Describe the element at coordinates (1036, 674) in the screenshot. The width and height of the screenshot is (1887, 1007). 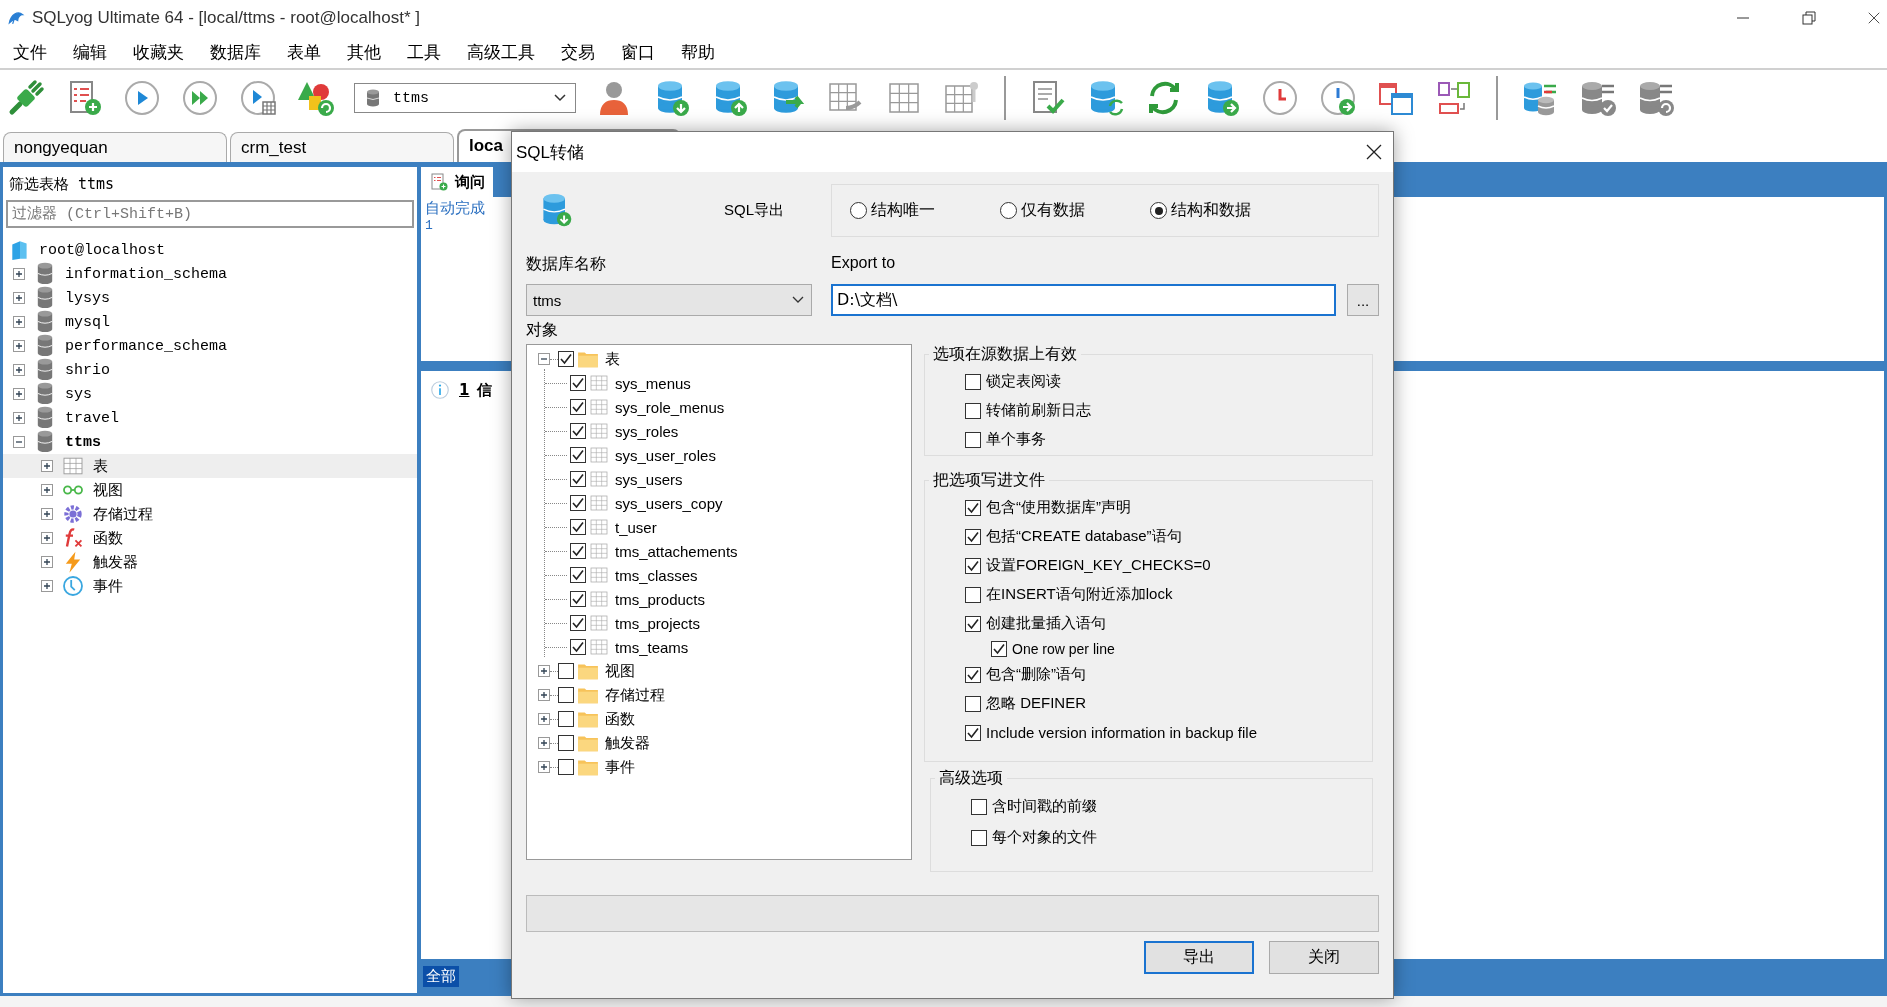
I see `option-label: 包含“删除”语句` at that location.